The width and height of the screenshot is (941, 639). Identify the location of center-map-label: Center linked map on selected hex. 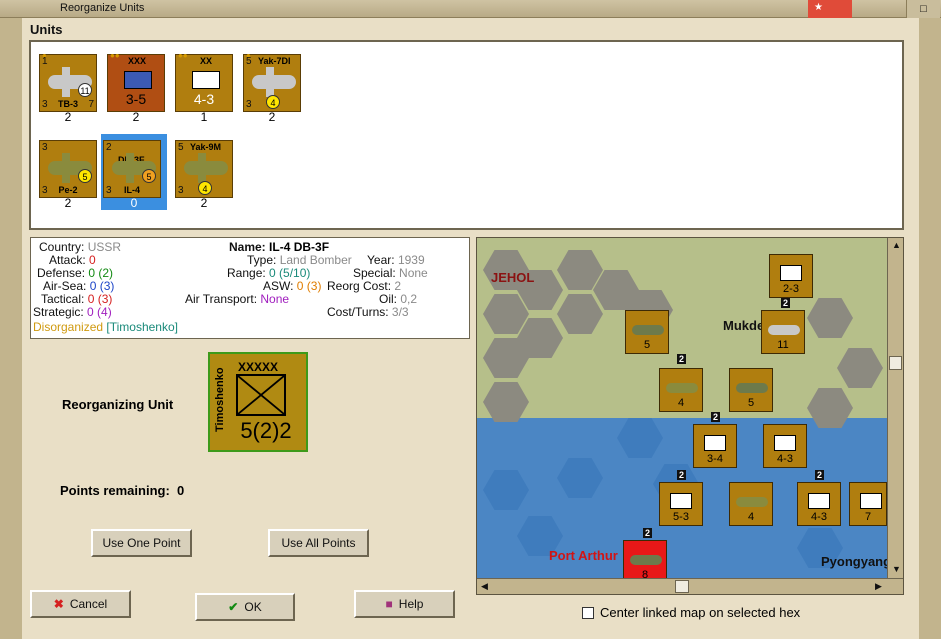
(700, 612).